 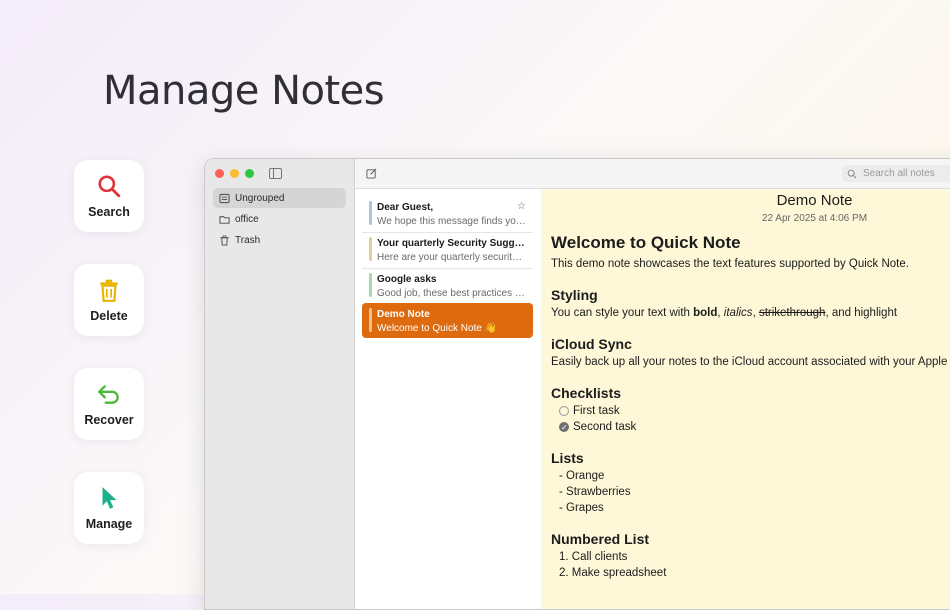 I want to click on compose-icon, so click(x=371, y=173).